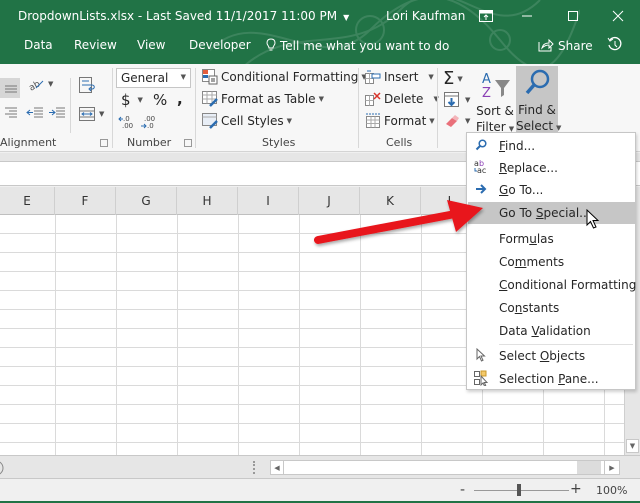 This screenshot has width=640, height=503. What do you see at coordinates (517, 213) in the screenshot?
I see `menu-label-start: Go To` at bounding box center [517, 213].